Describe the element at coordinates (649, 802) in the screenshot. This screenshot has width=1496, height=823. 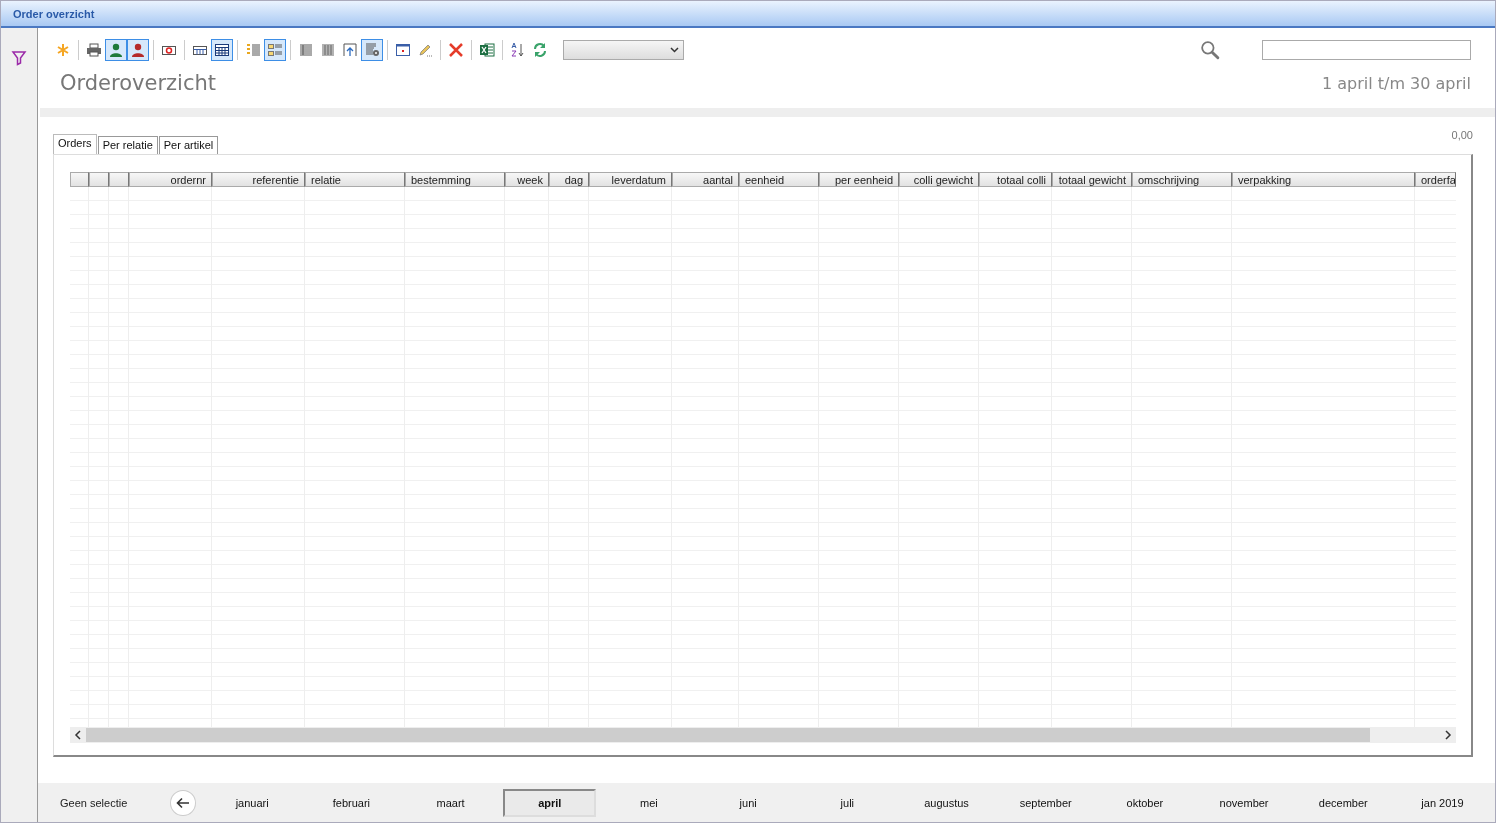
I see `month-button: mei` at that location.